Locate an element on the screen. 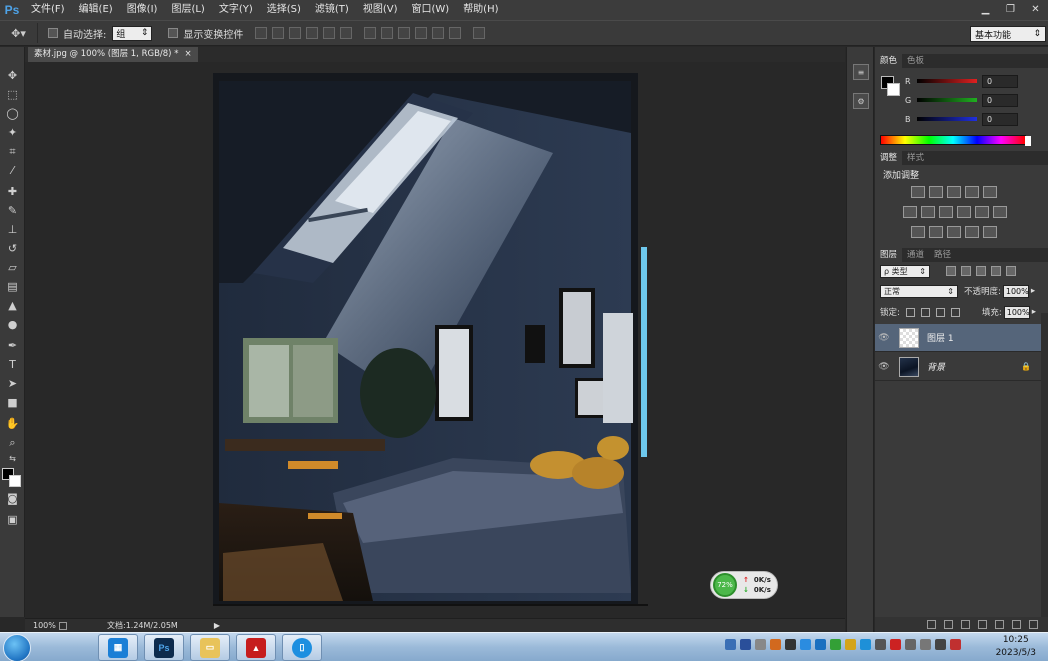 The height and width of the screenshot is (661, 1048). zoom-tool-icon: ⌕ is located at coordinates (12, 442).